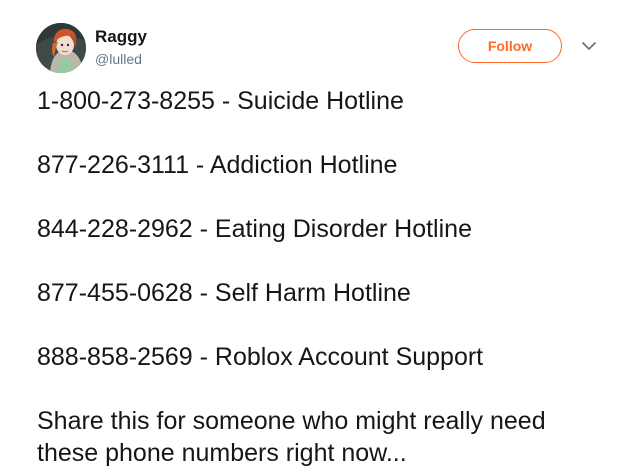 The width and height of the screenshot is (630, 476). Describe the element at coordinates (121, 37) in the screenshot. I see `display-name: Raggy` at that location.